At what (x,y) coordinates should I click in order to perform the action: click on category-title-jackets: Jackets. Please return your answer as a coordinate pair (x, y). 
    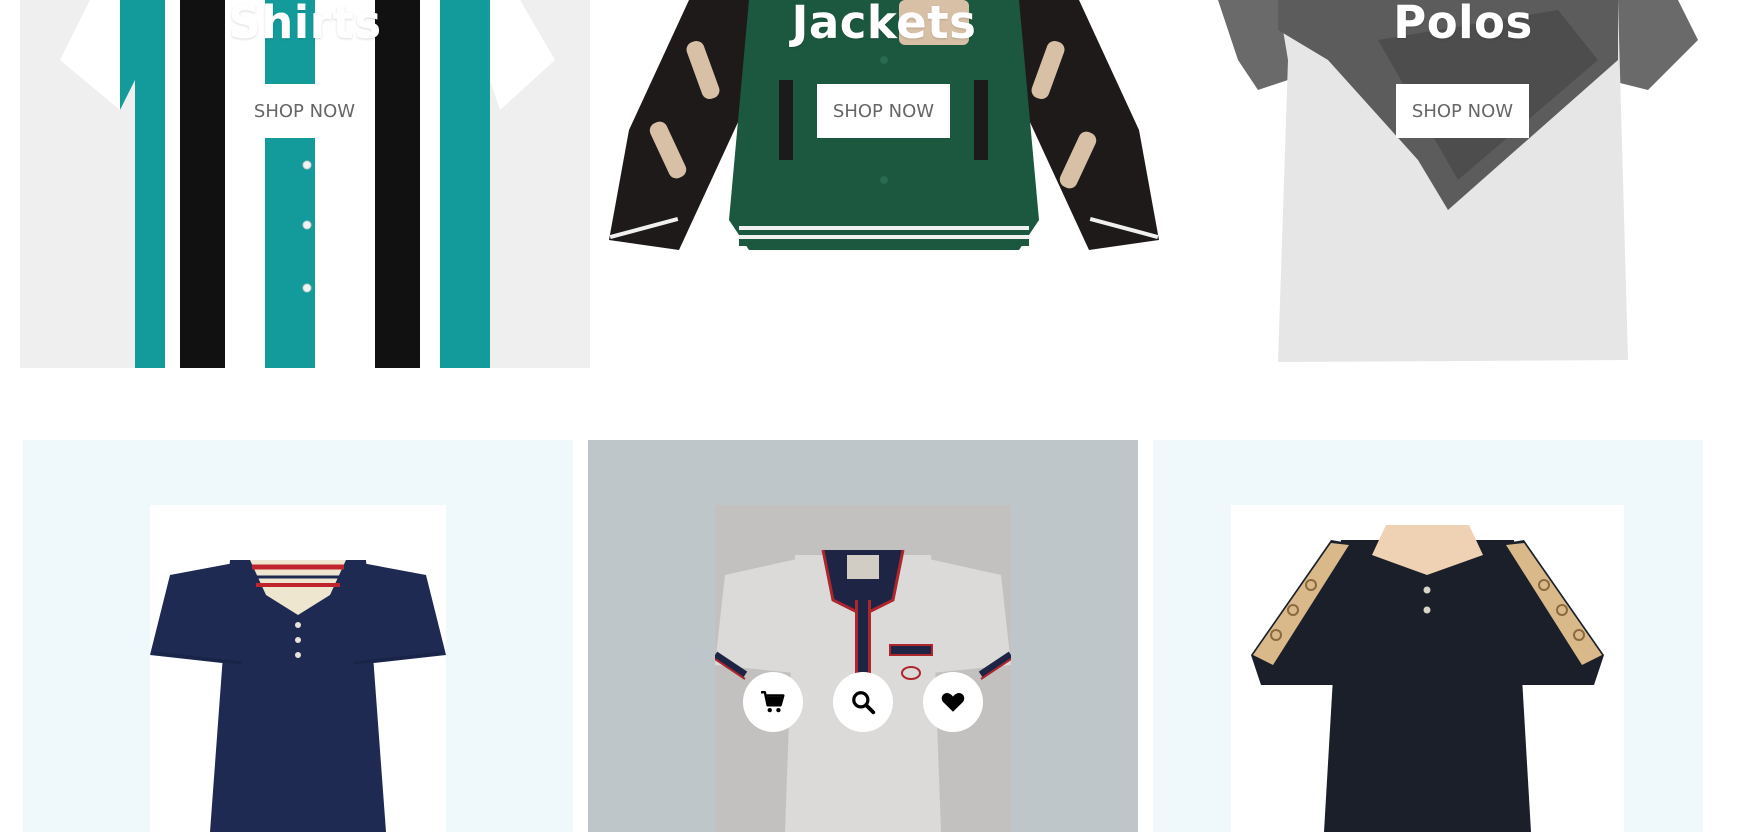
    Looking at the image, I should click on (884, 24).